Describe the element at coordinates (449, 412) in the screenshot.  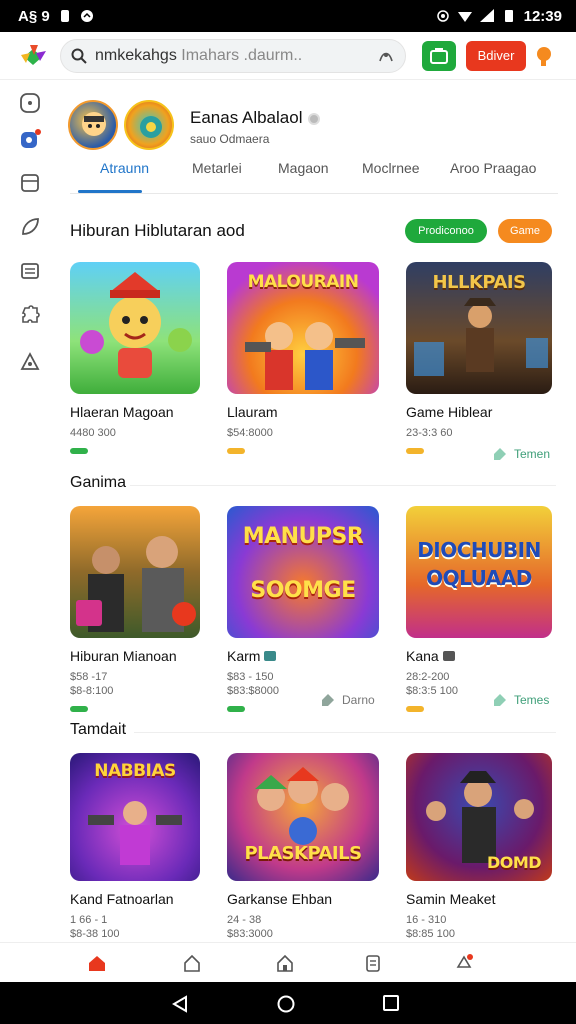
I see `game-title: Game Hiblear` at that location.